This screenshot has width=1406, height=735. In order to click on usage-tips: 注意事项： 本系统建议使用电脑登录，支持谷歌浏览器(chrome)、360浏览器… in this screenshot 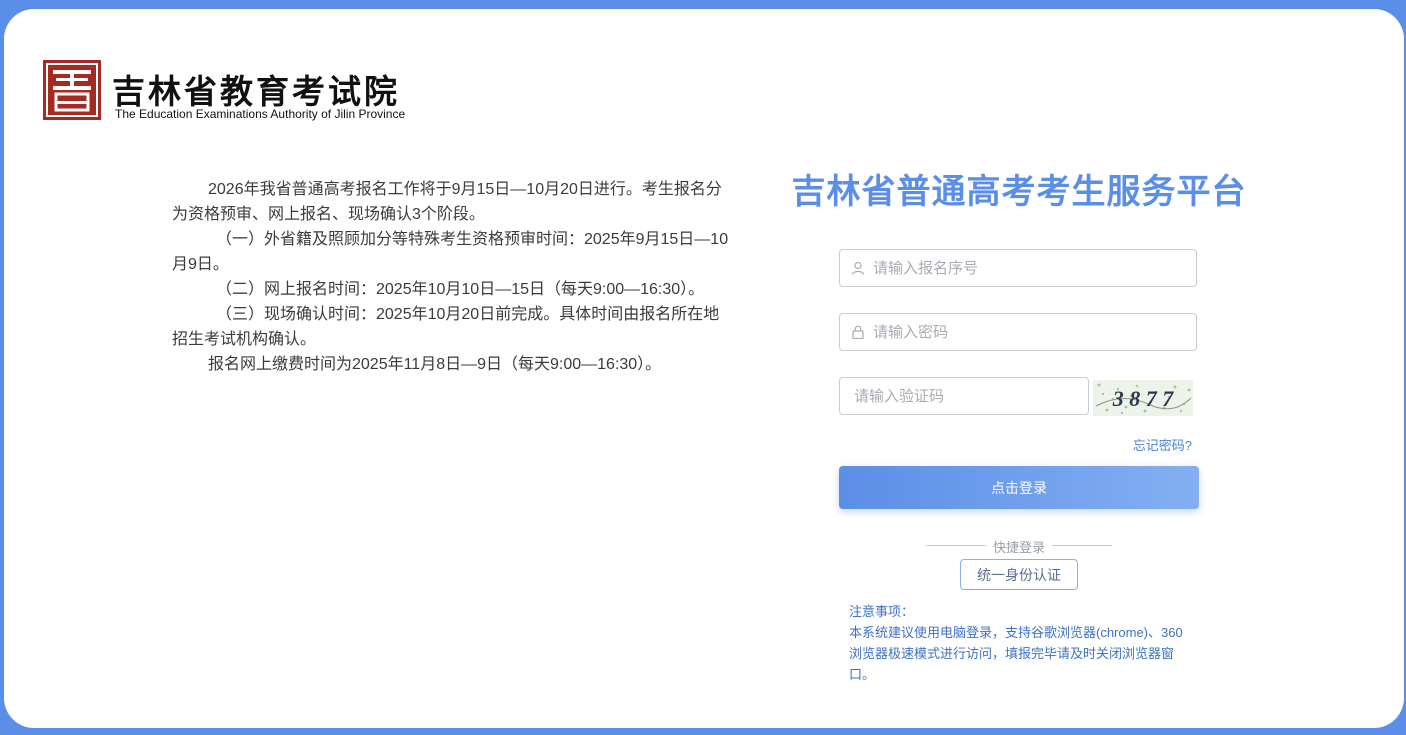, I will do `click(1021, 643)`.